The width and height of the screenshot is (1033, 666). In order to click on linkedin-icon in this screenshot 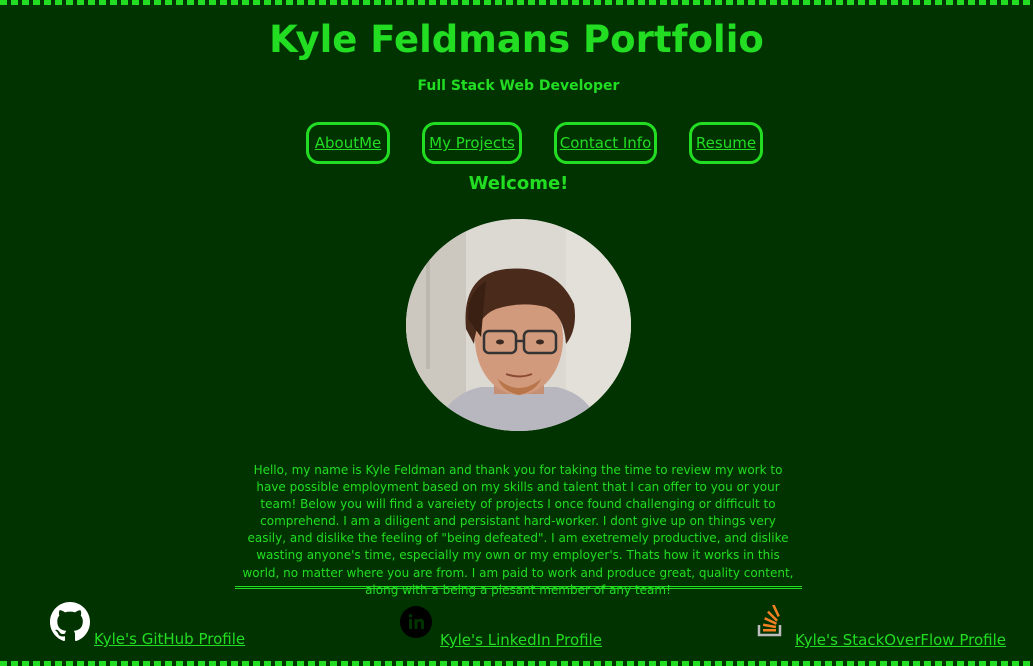, I will do `click(416, 624)`.